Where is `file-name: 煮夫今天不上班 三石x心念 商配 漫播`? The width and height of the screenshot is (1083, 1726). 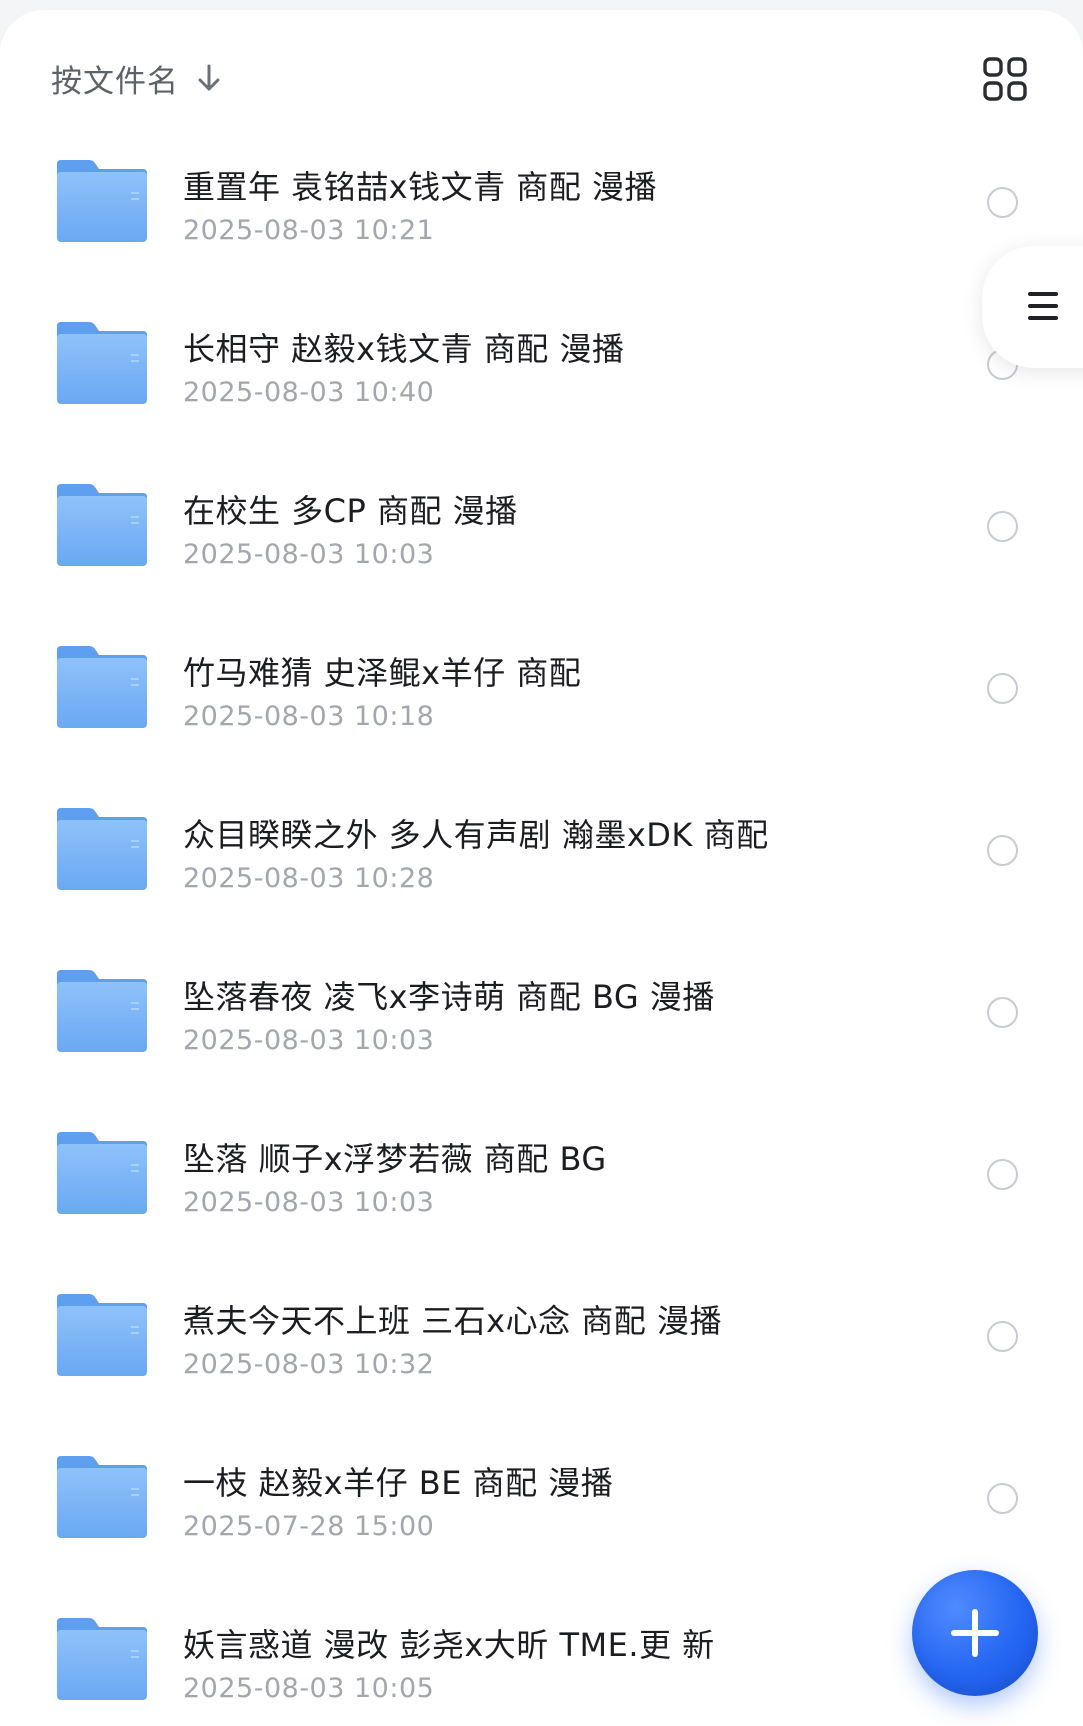
file-name: 煮夫今天不上班 三石x心念 商配 漫播 is located at coordinates (452, 1321).